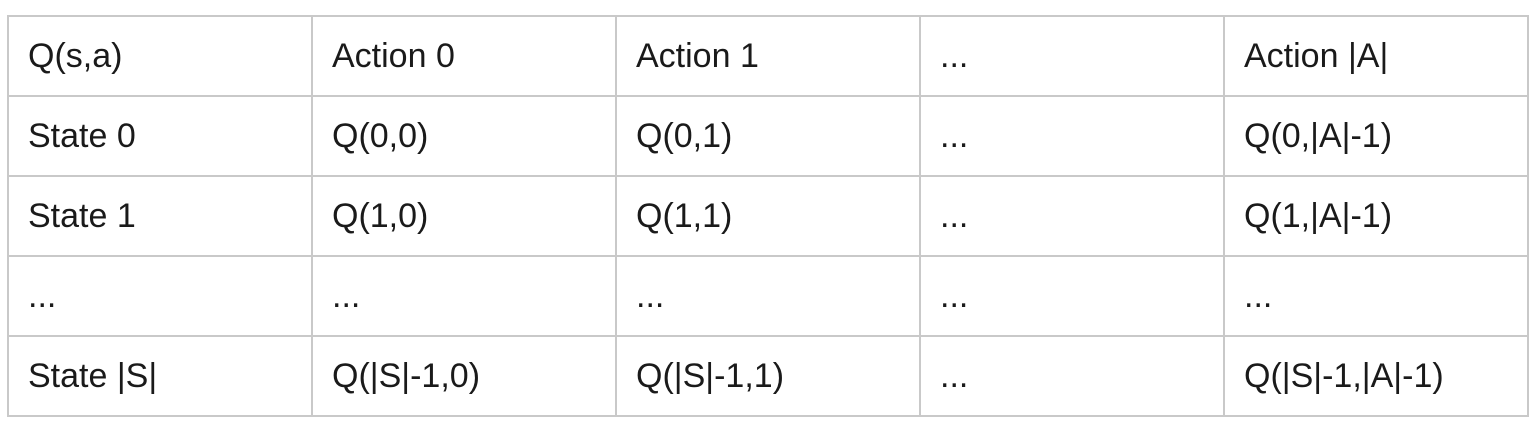  I want to click on header-cell: Action 0, so click(464, 56).